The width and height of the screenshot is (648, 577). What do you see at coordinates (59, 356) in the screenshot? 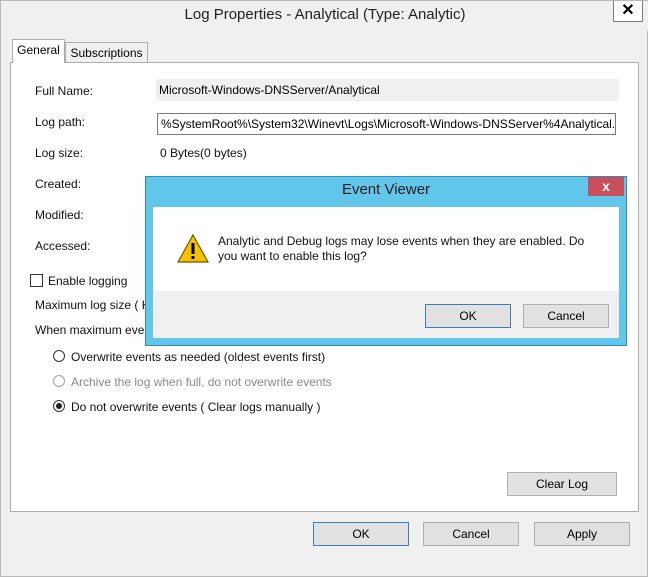
I see `radio-overwrite-as-needed` at bounding box center [59, 356].